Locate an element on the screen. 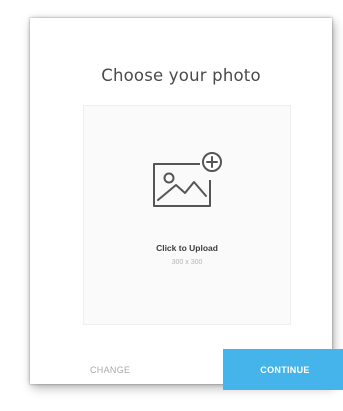  change-button: CHANGE is located at coordinates (110, 370).